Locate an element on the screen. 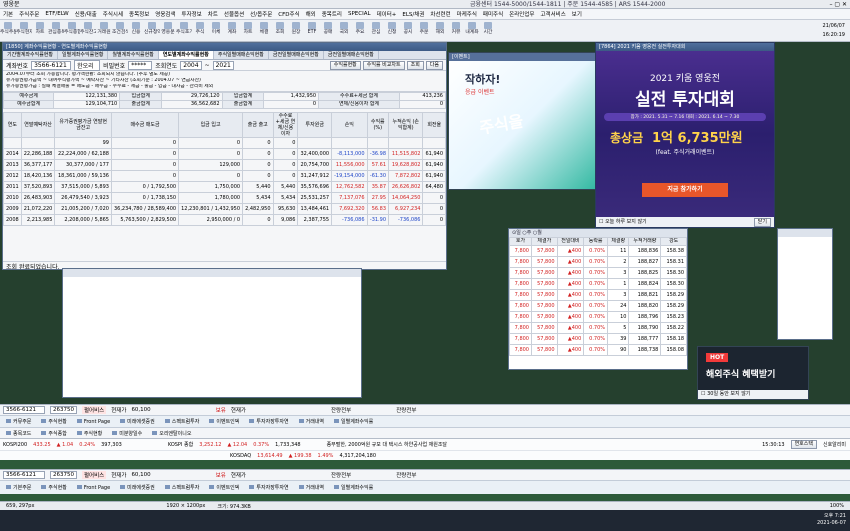 The image size is (850, 531). toolbar-button-11: 주식호가 is located at coordinates (184, 30).